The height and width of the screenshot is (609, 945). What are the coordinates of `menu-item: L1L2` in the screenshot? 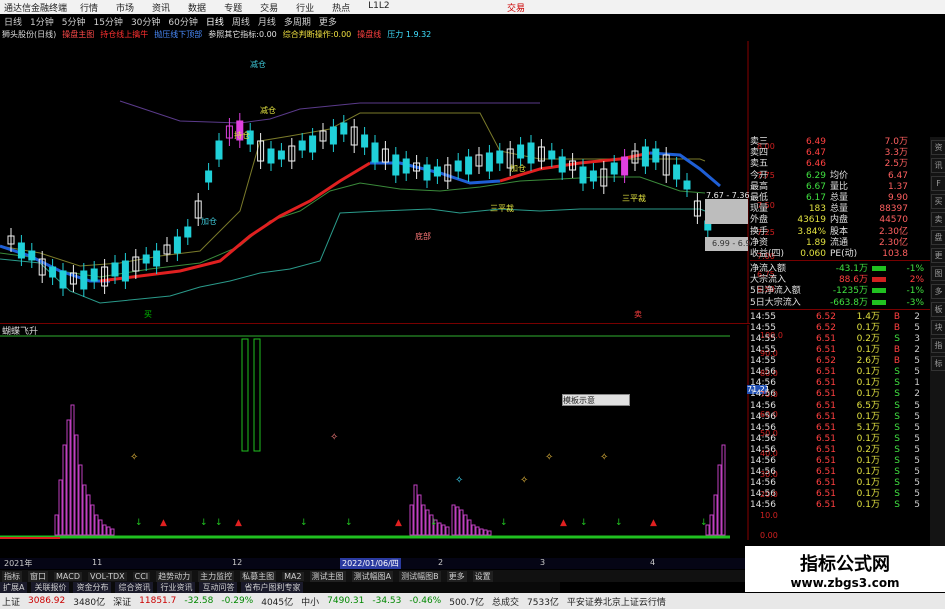 It's located at (378, 7).